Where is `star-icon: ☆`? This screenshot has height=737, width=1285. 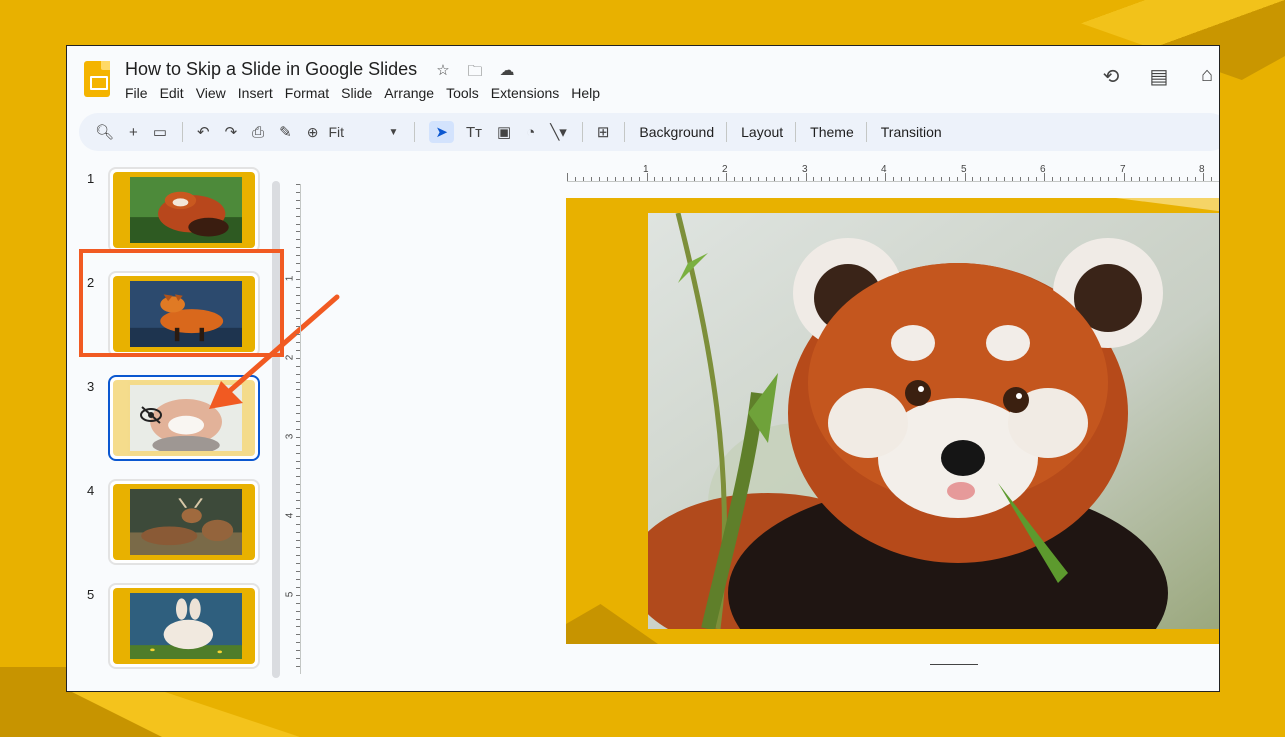 star-icon: ☆ is located at coordinates (443, 73).